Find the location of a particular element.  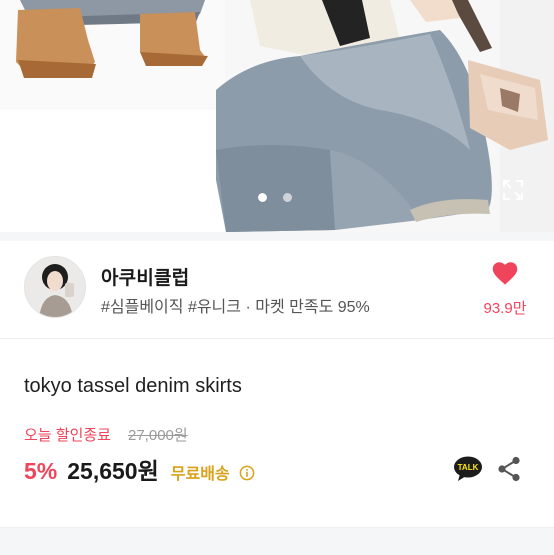

kakao-talk-button: TALK is located at coordinates (468, 468).